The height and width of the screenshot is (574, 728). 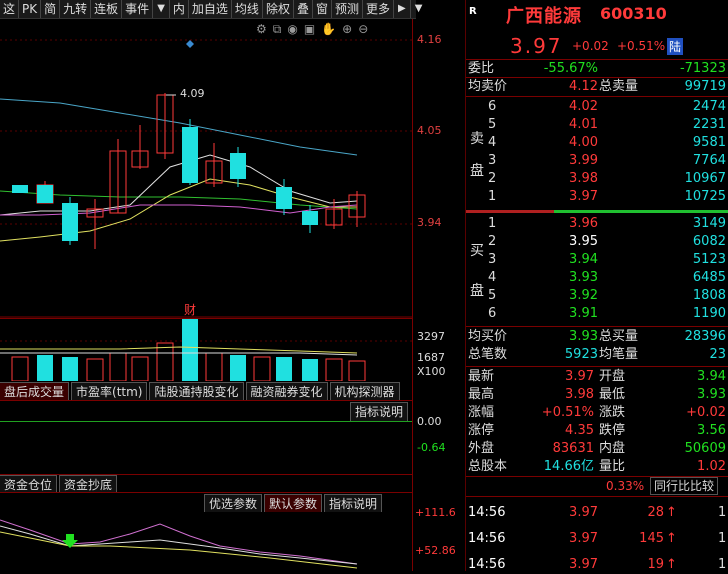 I want to click on total-buy-value: 28396, so click(x=705, y=336).